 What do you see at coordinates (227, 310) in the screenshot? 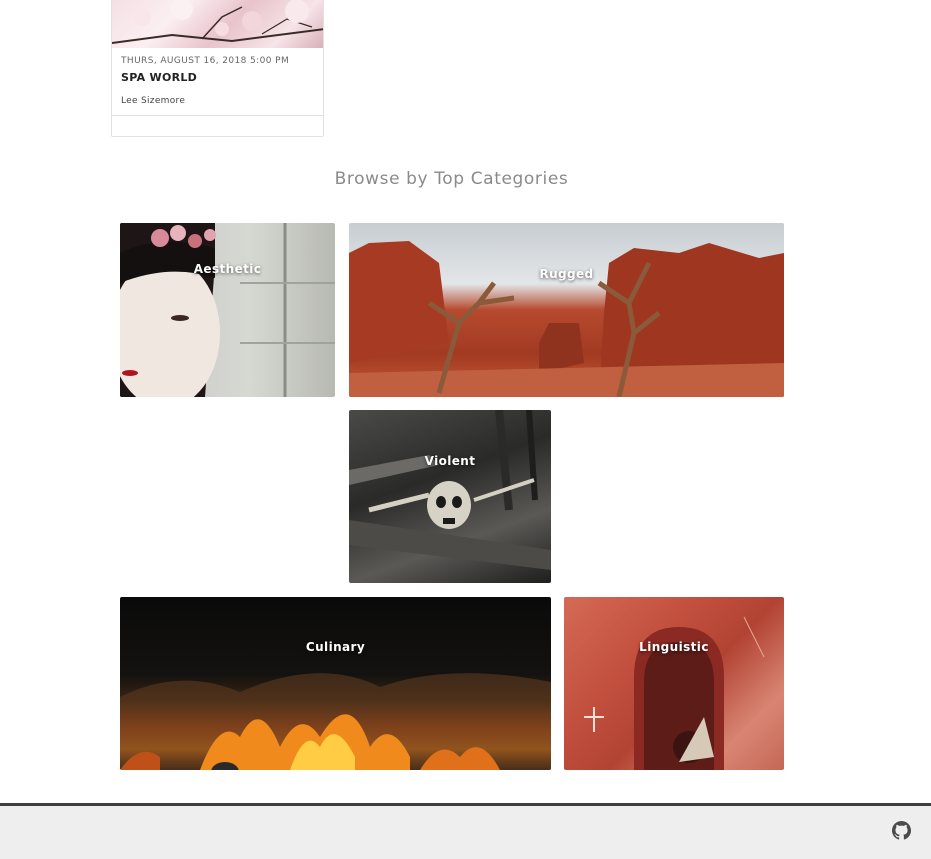
I see `category-tile-aesthetic: Aesthetic` at bounding box center [227, 310].